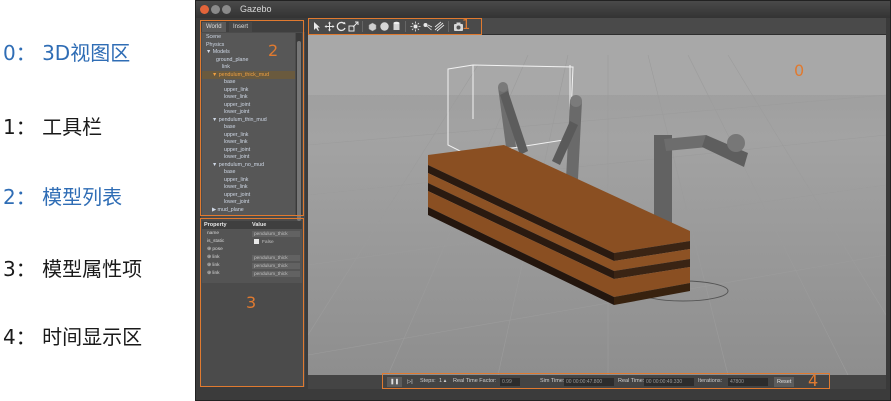 The height and width of the screenshot is (401, 891). I want to click on pendulum-no-mud, so click(701, 179).